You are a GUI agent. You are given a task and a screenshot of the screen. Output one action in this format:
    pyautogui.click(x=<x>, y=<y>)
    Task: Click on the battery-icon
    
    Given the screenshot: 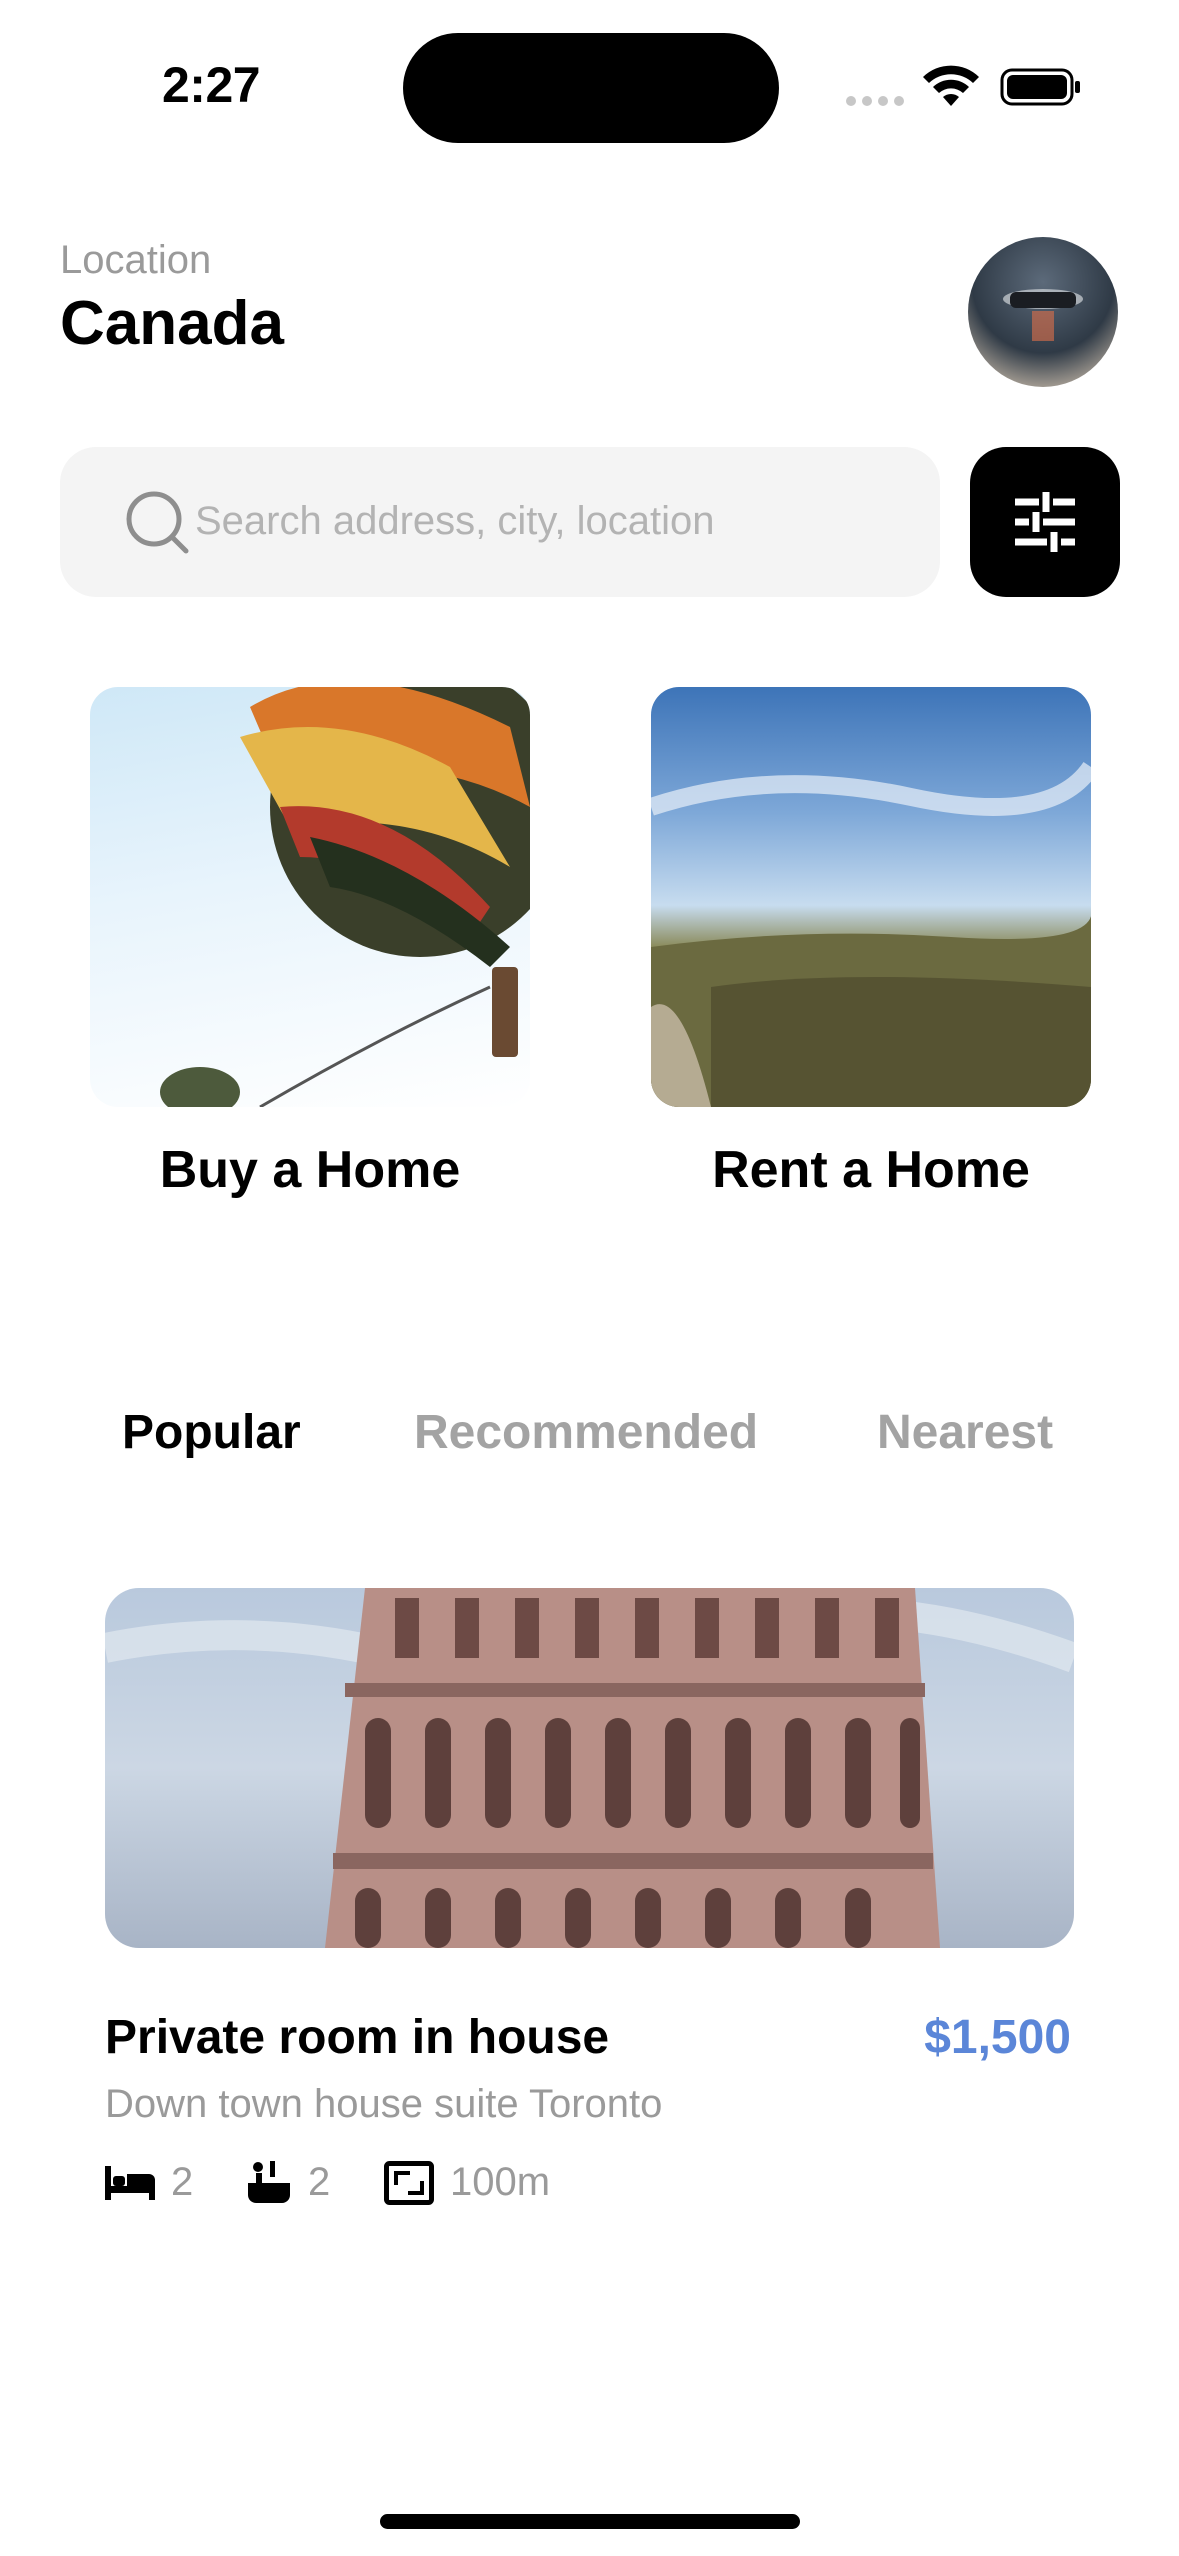 What is the action you would take?
    pyautogui.click(x=1040, y=87)
    